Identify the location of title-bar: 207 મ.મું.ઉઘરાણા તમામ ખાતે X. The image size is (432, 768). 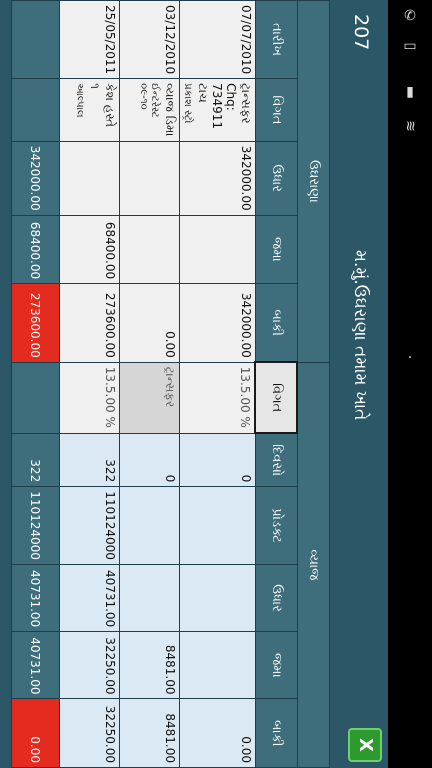
(359, 384).